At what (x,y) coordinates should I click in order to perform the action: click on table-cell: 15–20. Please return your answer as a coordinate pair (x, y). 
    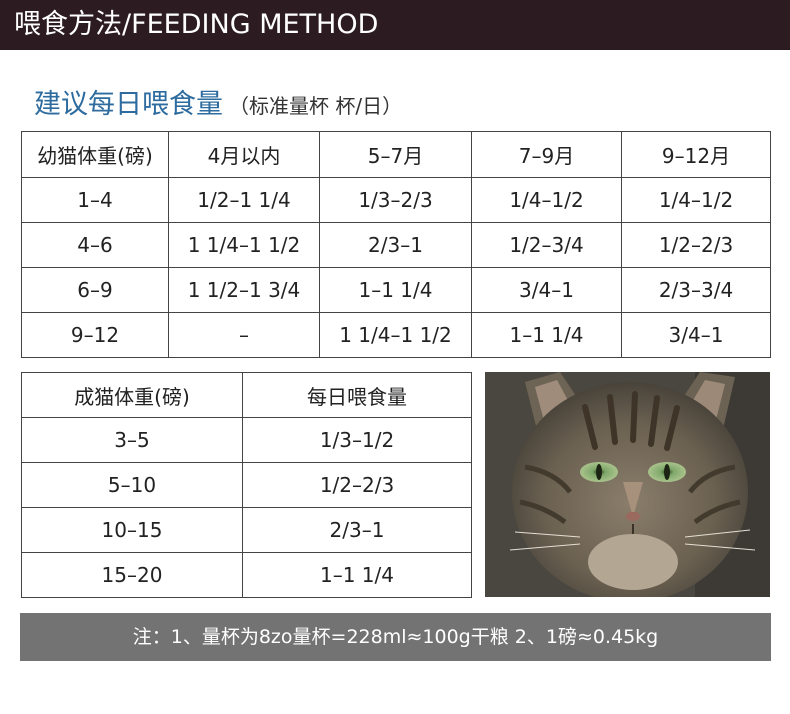
    Looking at the image, I should click on (132, 575).